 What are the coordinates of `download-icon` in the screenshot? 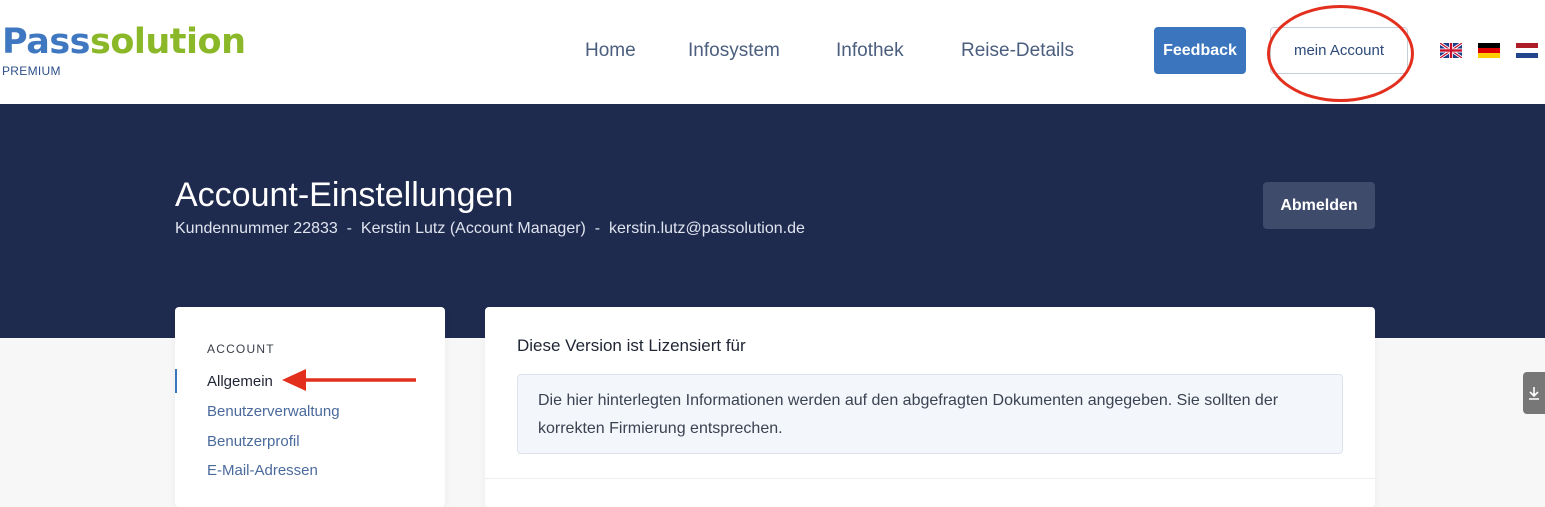 It's located at (1534, 393).